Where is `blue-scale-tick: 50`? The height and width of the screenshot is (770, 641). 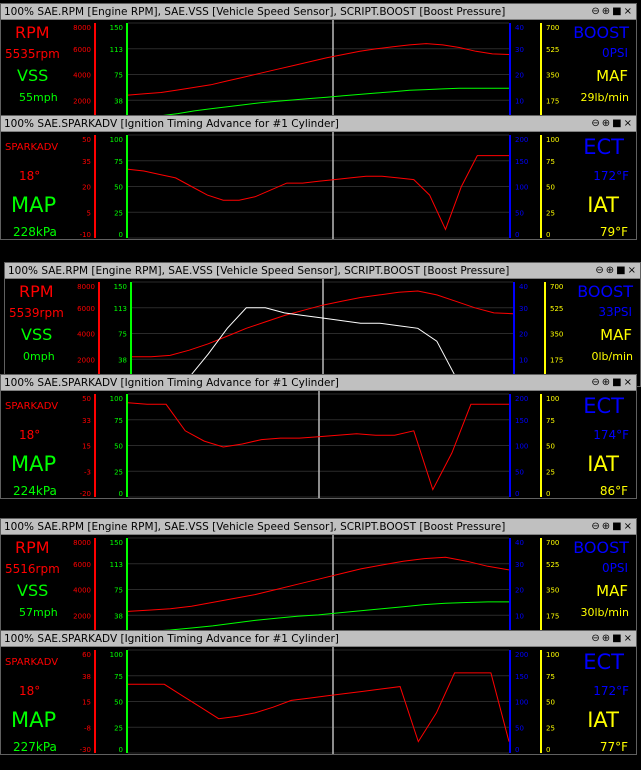
blue-scale-tick: 50 is located at coordinates (519, 213).